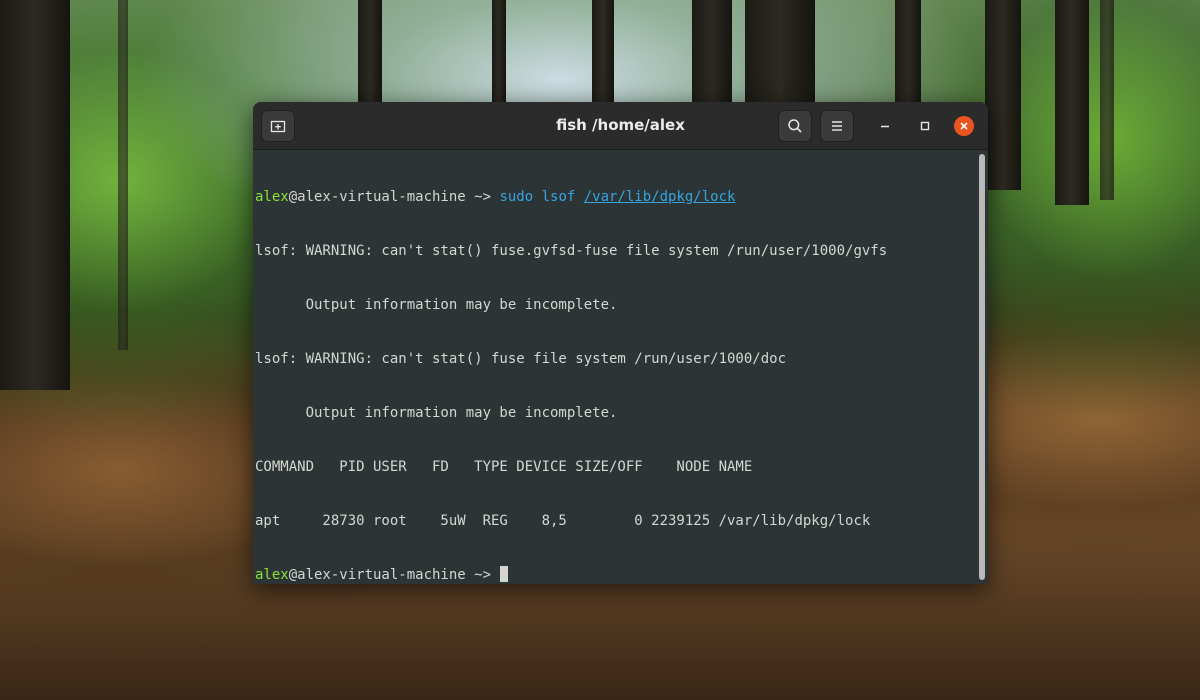  I want to click on maximize-icon, so click(925, 126).